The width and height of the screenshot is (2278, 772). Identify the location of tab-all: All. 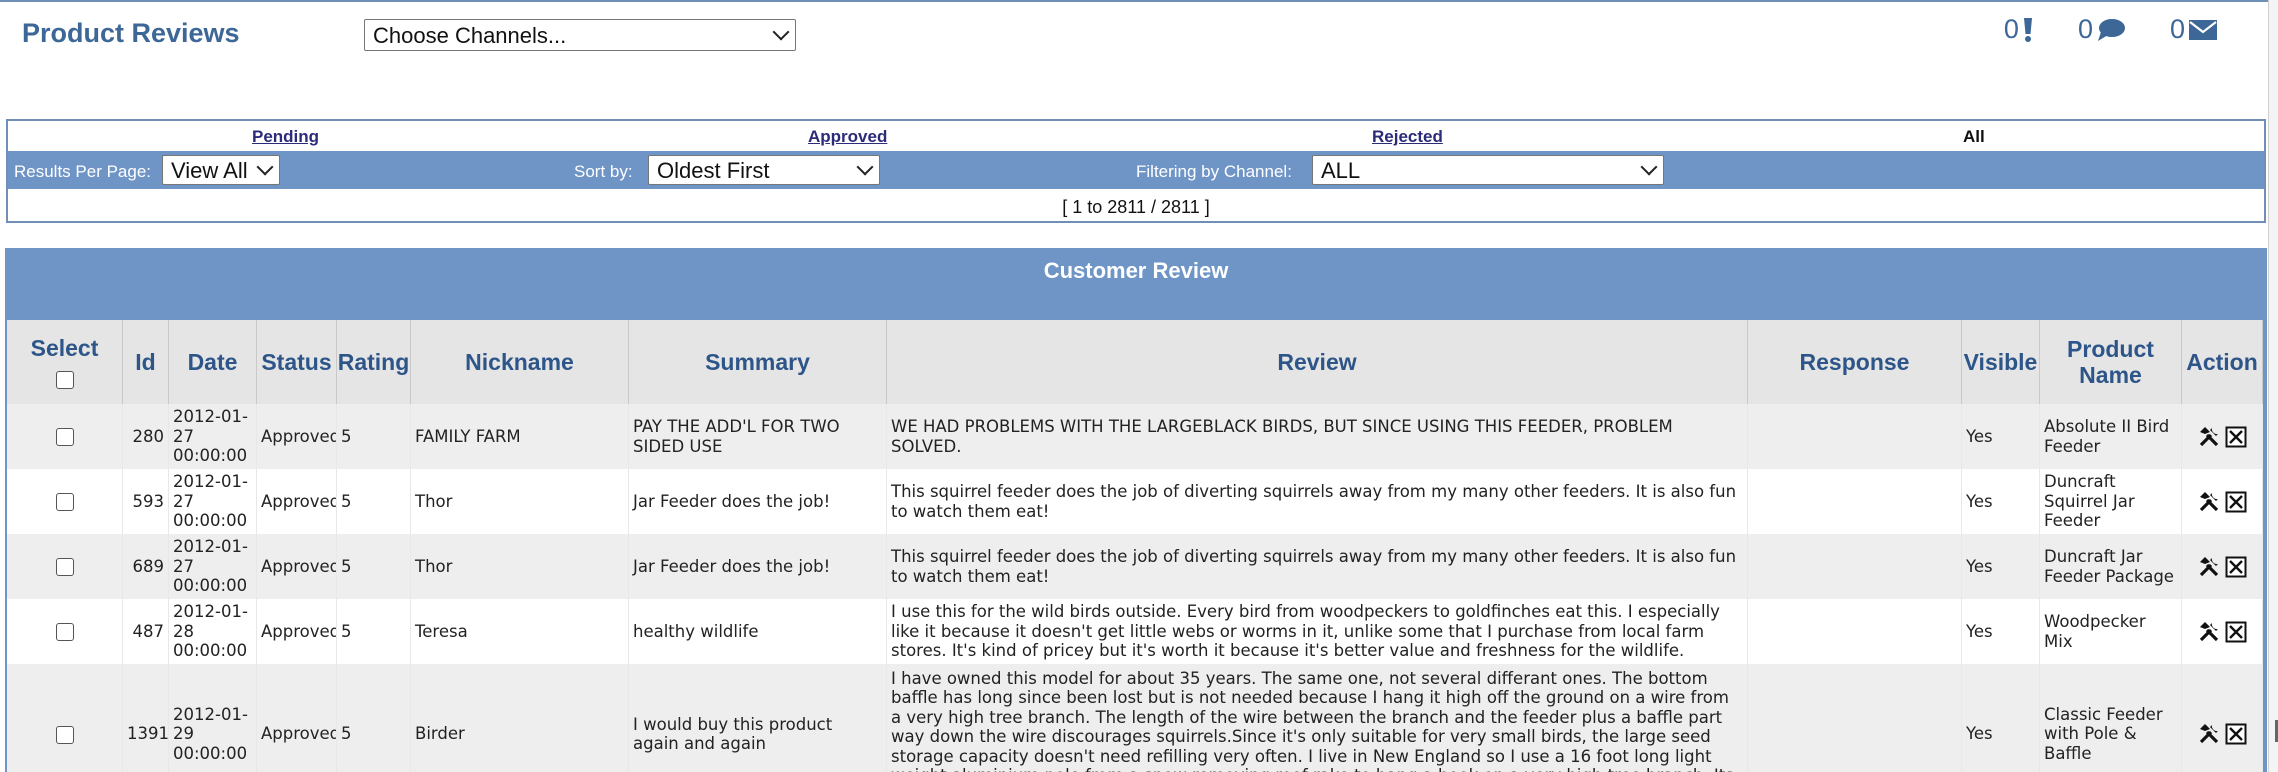
(1974, 137).